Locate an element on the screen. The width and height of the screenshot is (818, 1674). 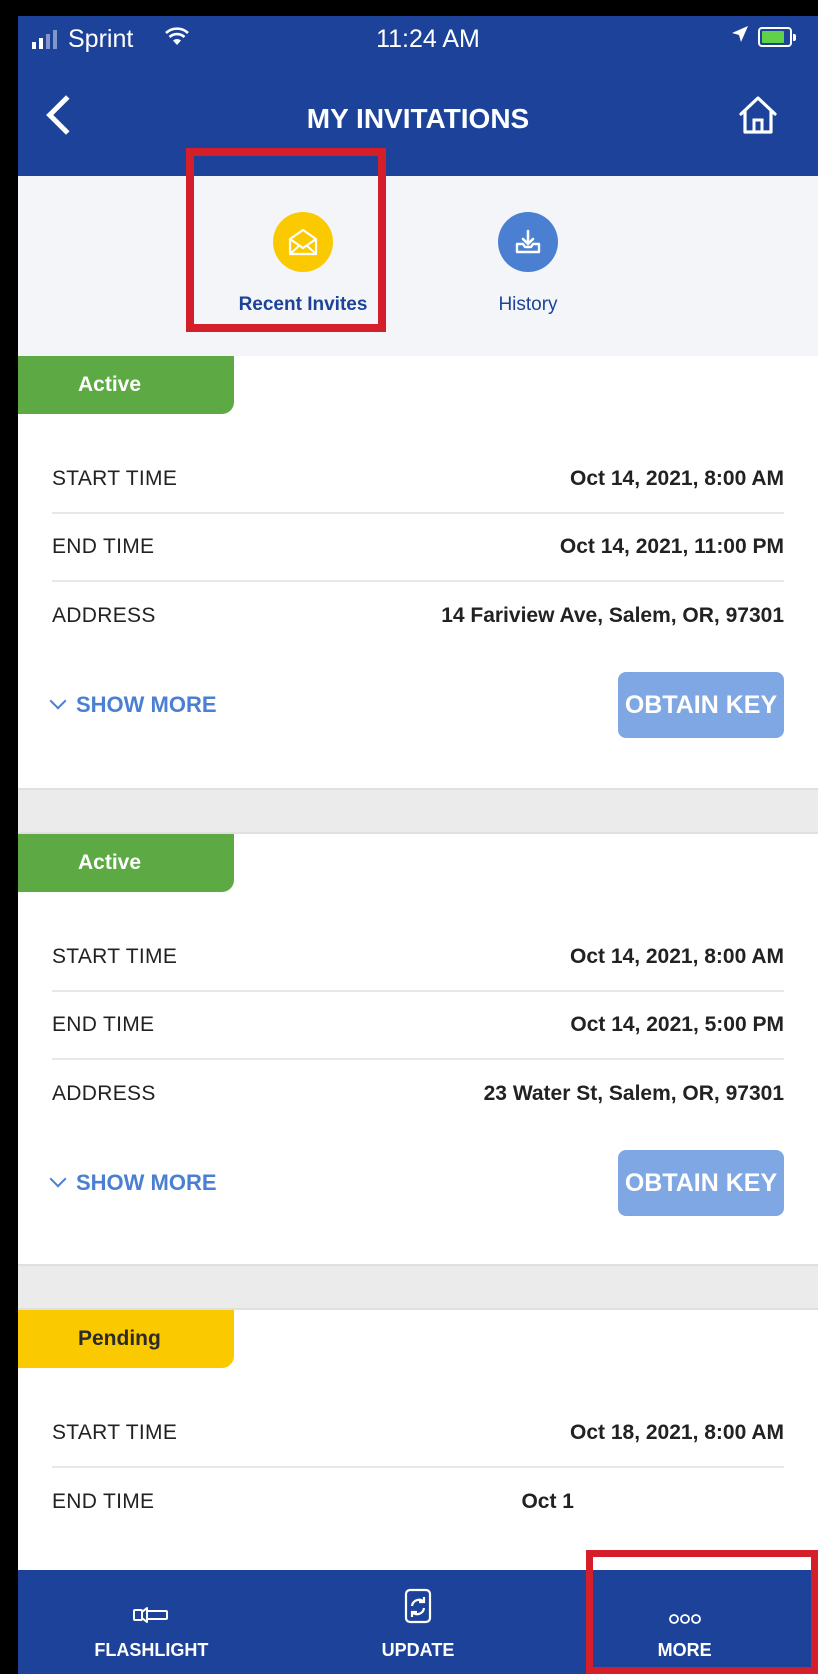
start-time-value: Oct 18, 2021, 8:00 AM is located at coordinates (677, 1432).